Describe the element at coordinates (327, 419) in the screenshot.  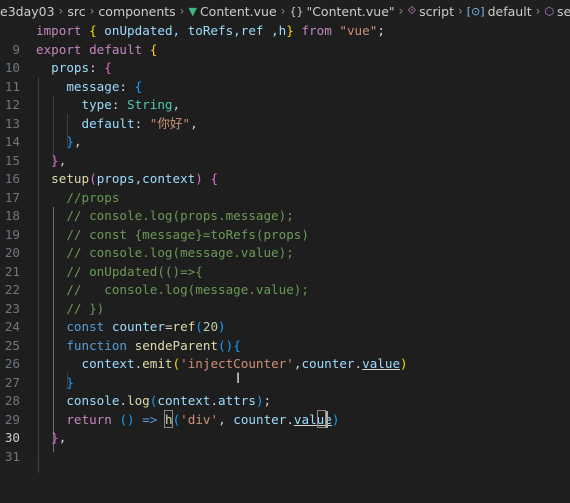
I see `text-cursor` at that location.